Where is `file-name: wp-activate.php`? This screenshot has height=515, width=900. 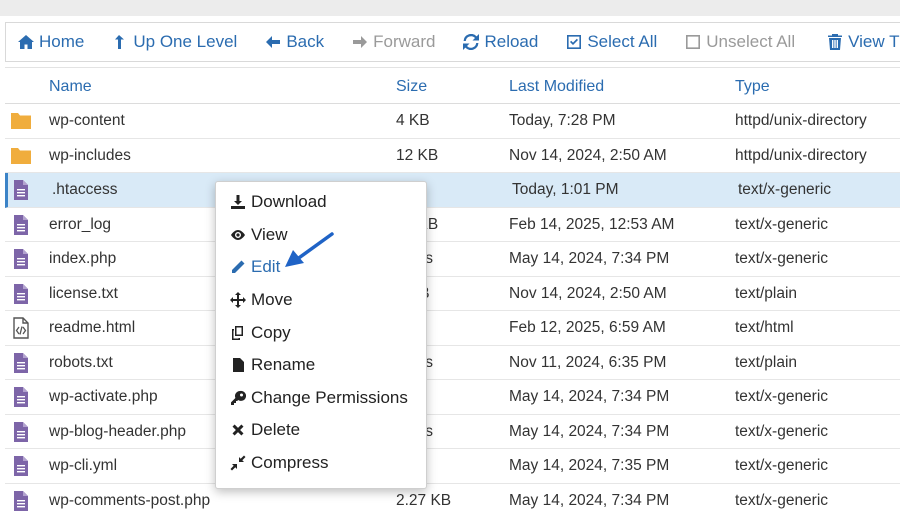 file-name: wp-activate.php is located at coordinates (103, 396).